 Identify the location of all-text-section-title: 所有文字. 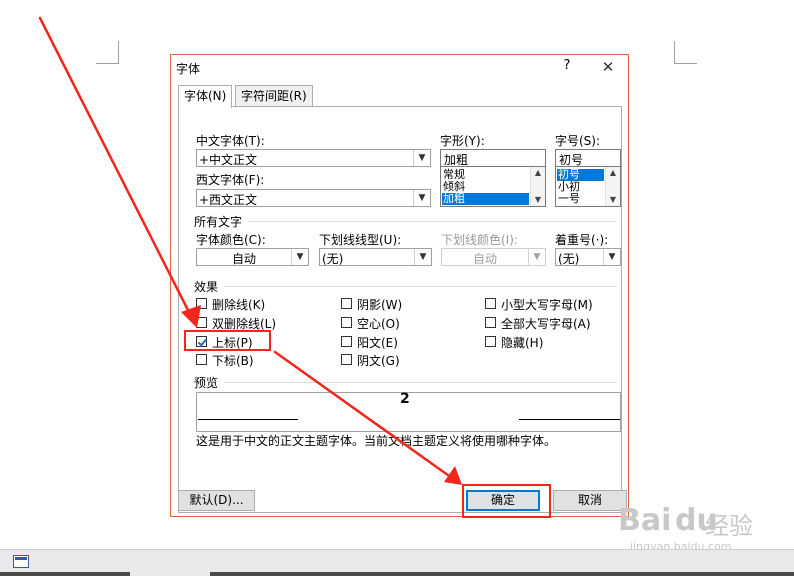
(218, 222).